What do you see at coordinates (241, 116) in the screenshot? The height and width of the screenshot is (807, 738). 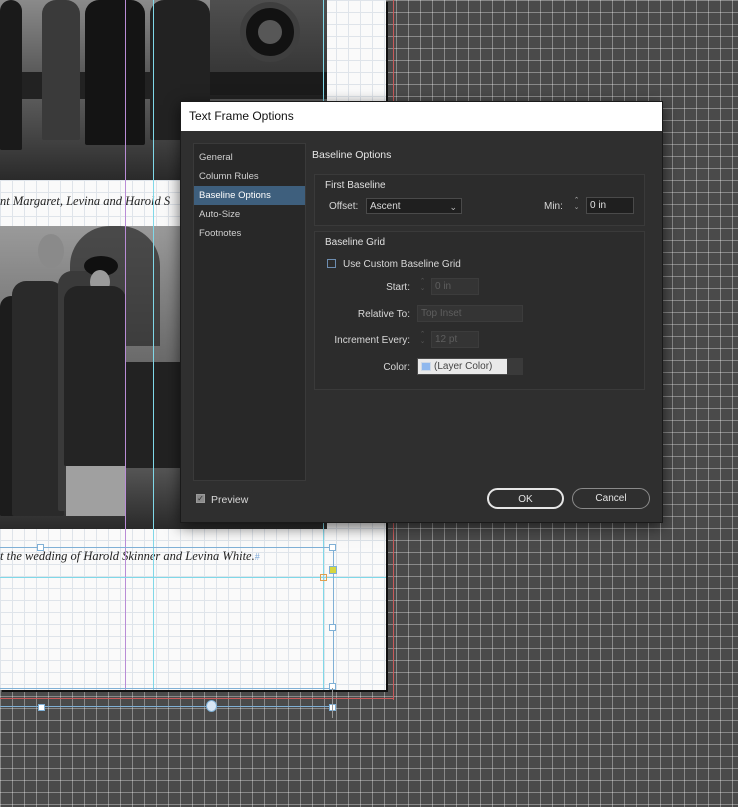 I see `dialog-title: Text Frame Options` at bounding box center [241, 116].